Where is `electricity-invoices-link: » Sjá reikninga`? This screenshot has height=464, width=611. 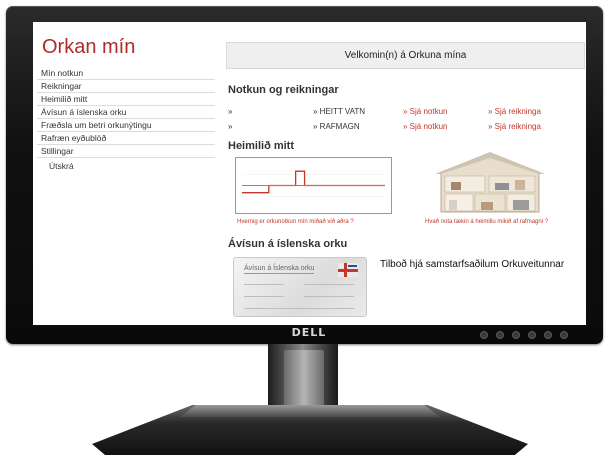
electricity-invoices-link: » Sjá reikninga is located at coordinates (514, 127).